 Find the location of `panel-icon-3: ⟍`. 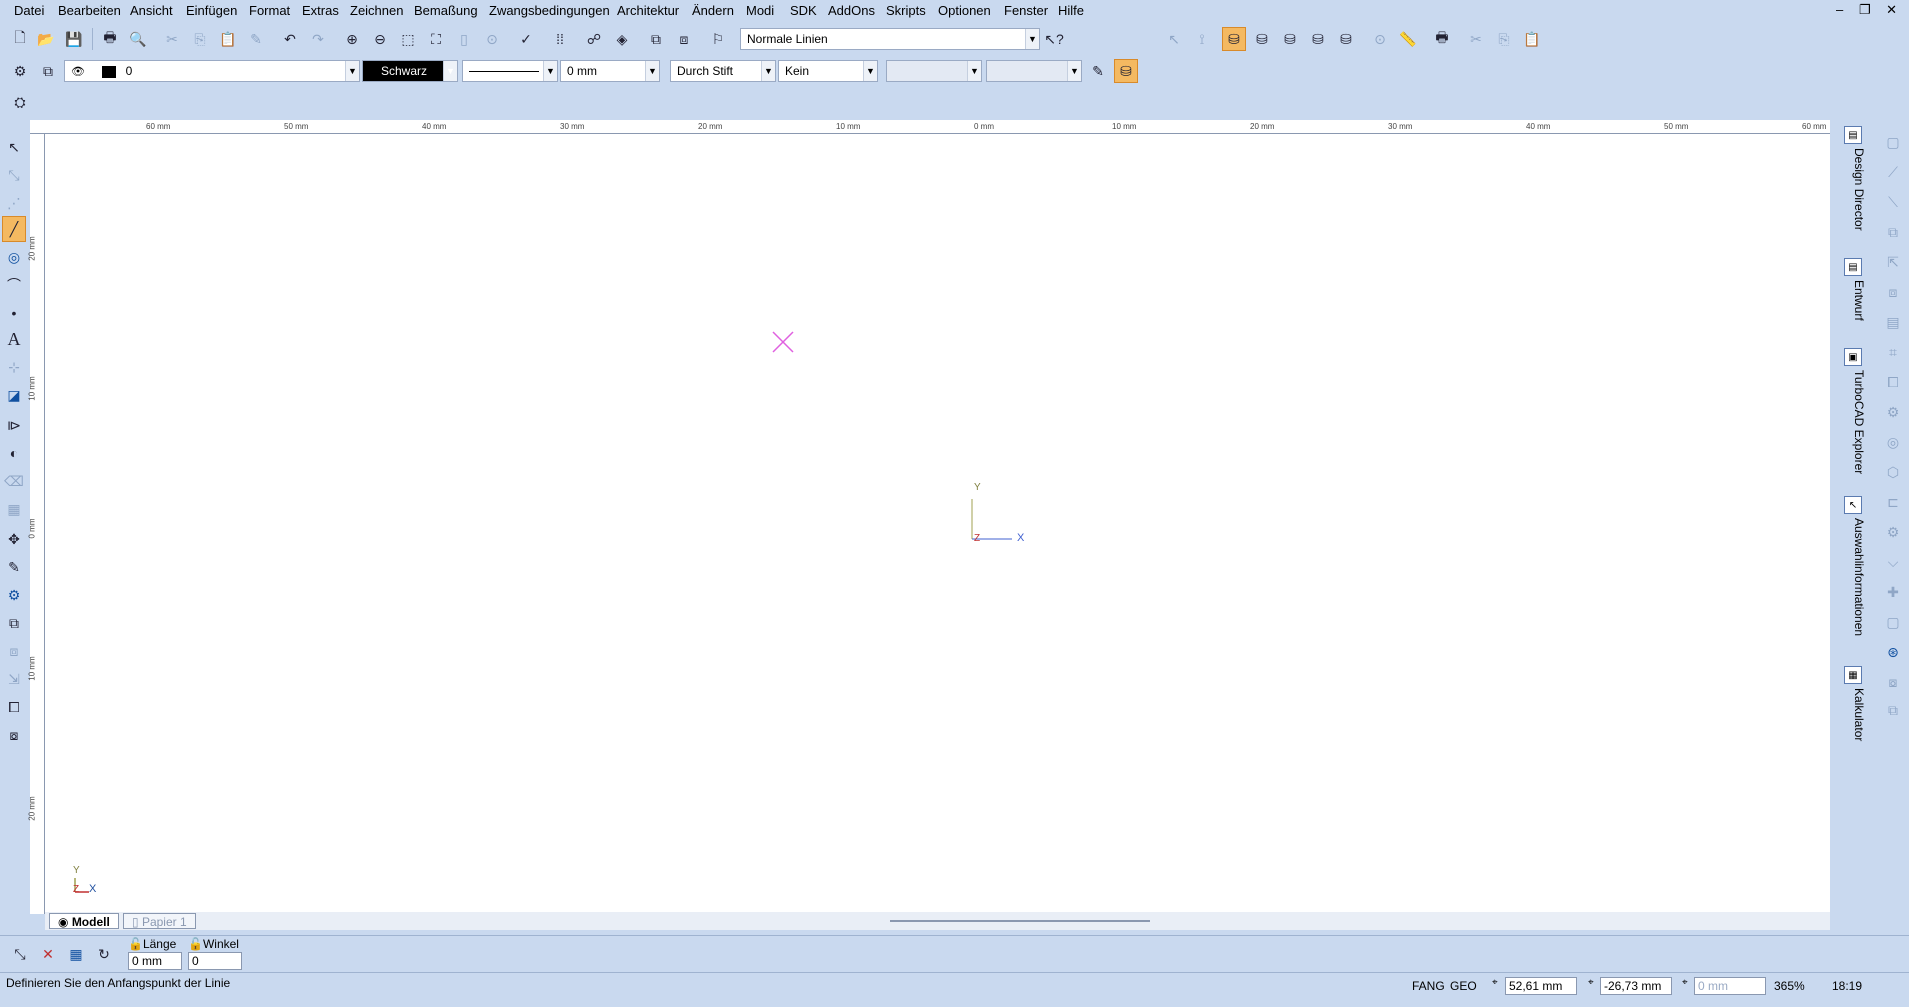

panel-icon-3: ⟍ is located at coordinates (1893, 202).